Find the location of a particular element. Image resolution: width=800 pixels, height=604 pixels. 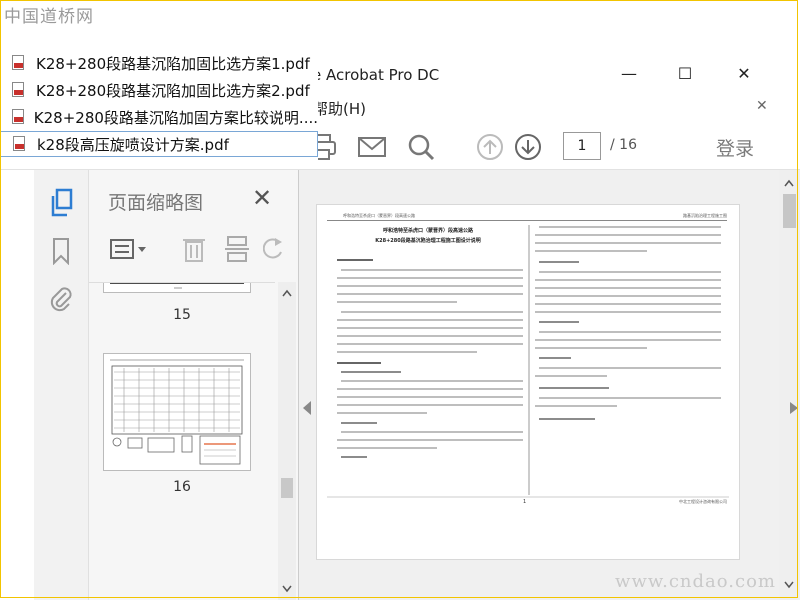

window-title: e Acrobat Pro DC is located at coordinates (376, 75).